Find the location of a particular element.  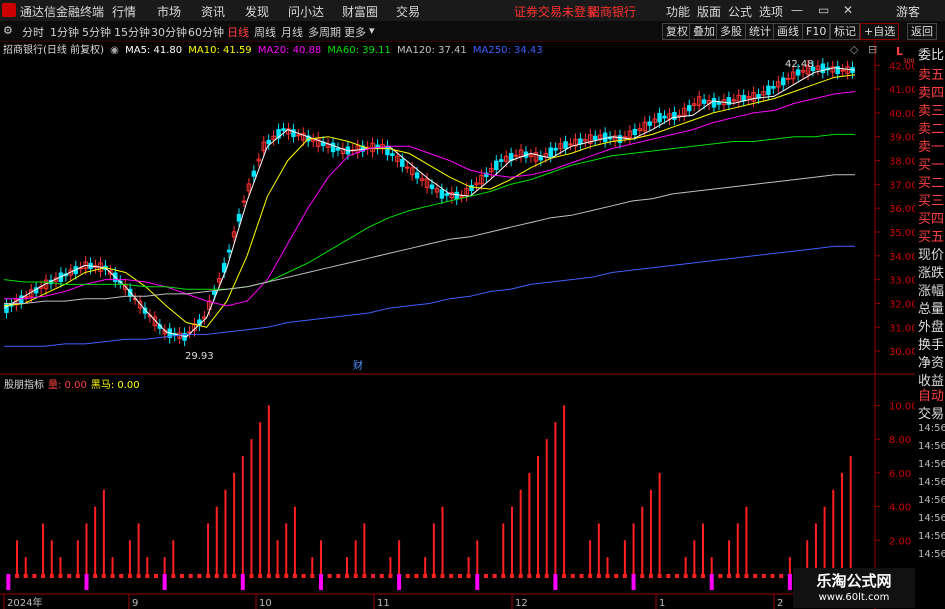

tab-multi-period: 多周期 is located at coordinates (324, 32).